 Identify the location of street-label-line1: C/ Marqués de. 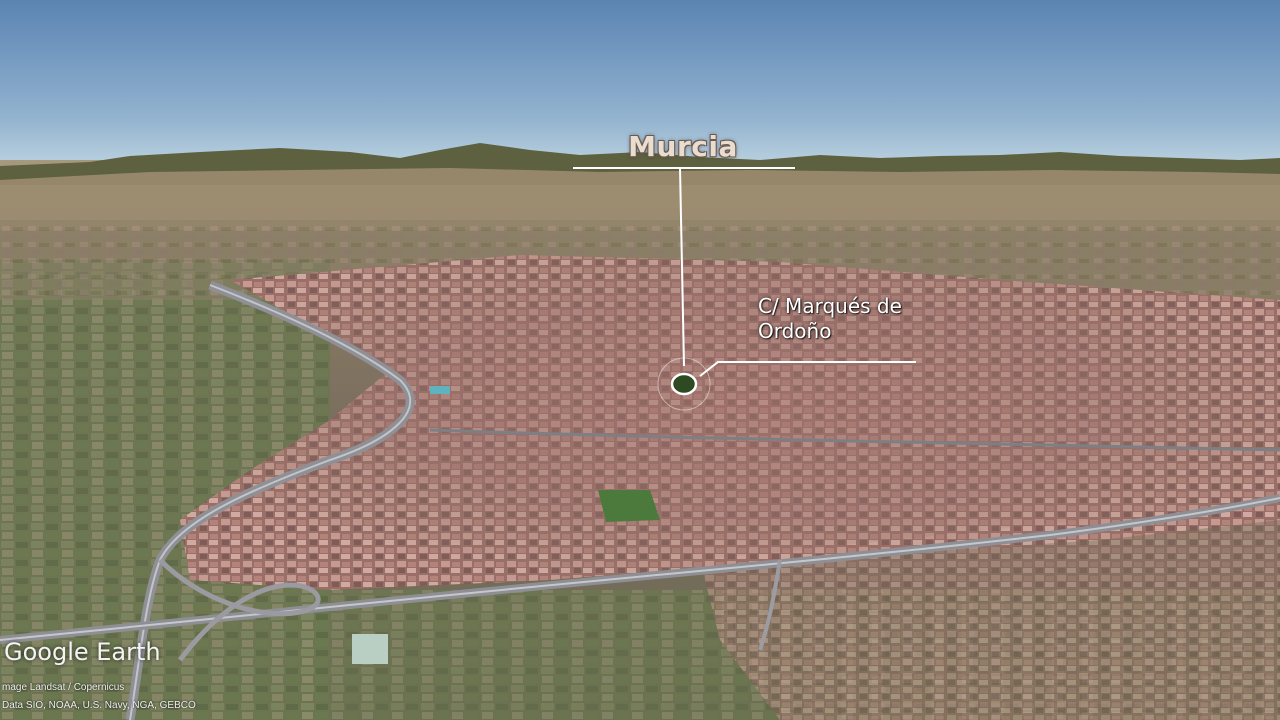
(830, 306).